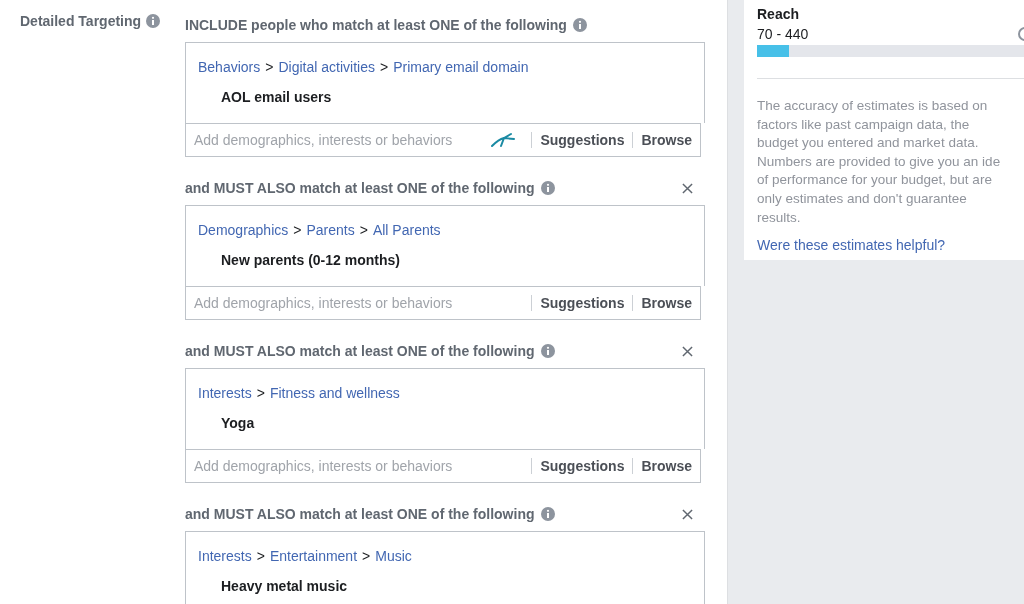 The image size is (1024, 604). Describe the element at coordinates (81, 21) in the screenshot. I see `section-label: Detailed Targeting` at that location.